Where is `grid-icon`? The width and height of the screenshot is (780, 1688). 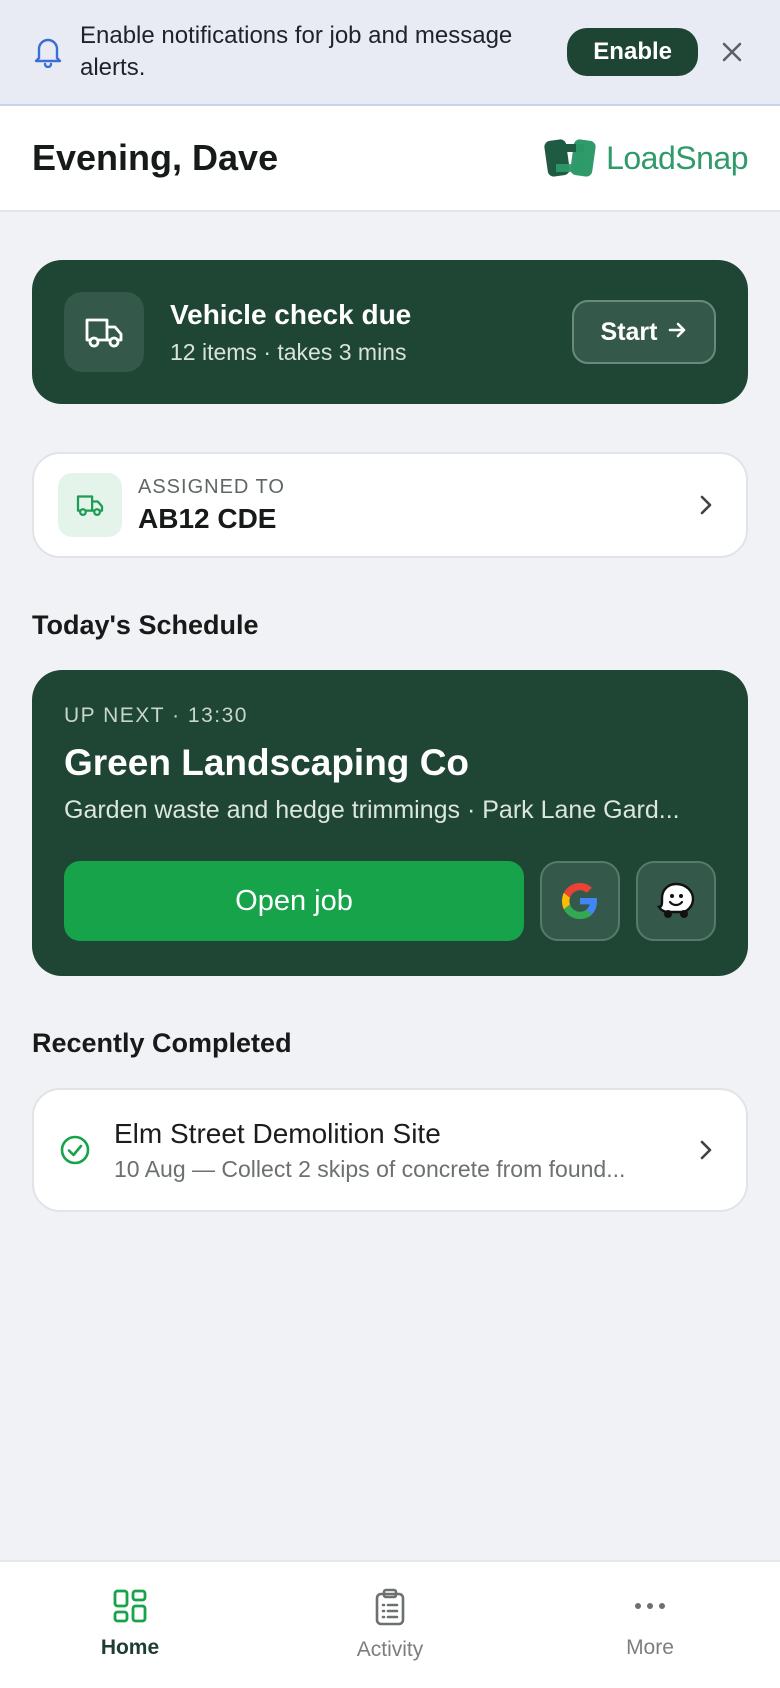
grid-icon is located at coordinates (130, 1606).